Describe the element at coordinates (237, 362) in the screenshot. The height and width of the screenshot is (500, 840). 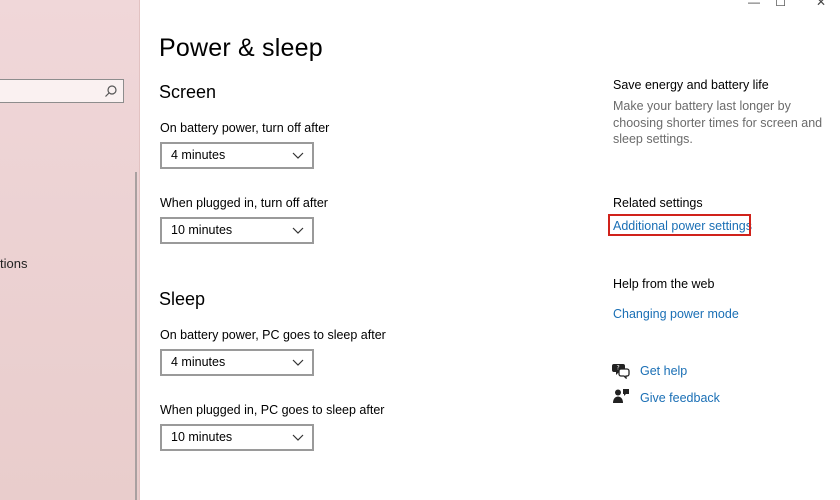
I see `sleep-battery-select: 4 minutes` at that location.